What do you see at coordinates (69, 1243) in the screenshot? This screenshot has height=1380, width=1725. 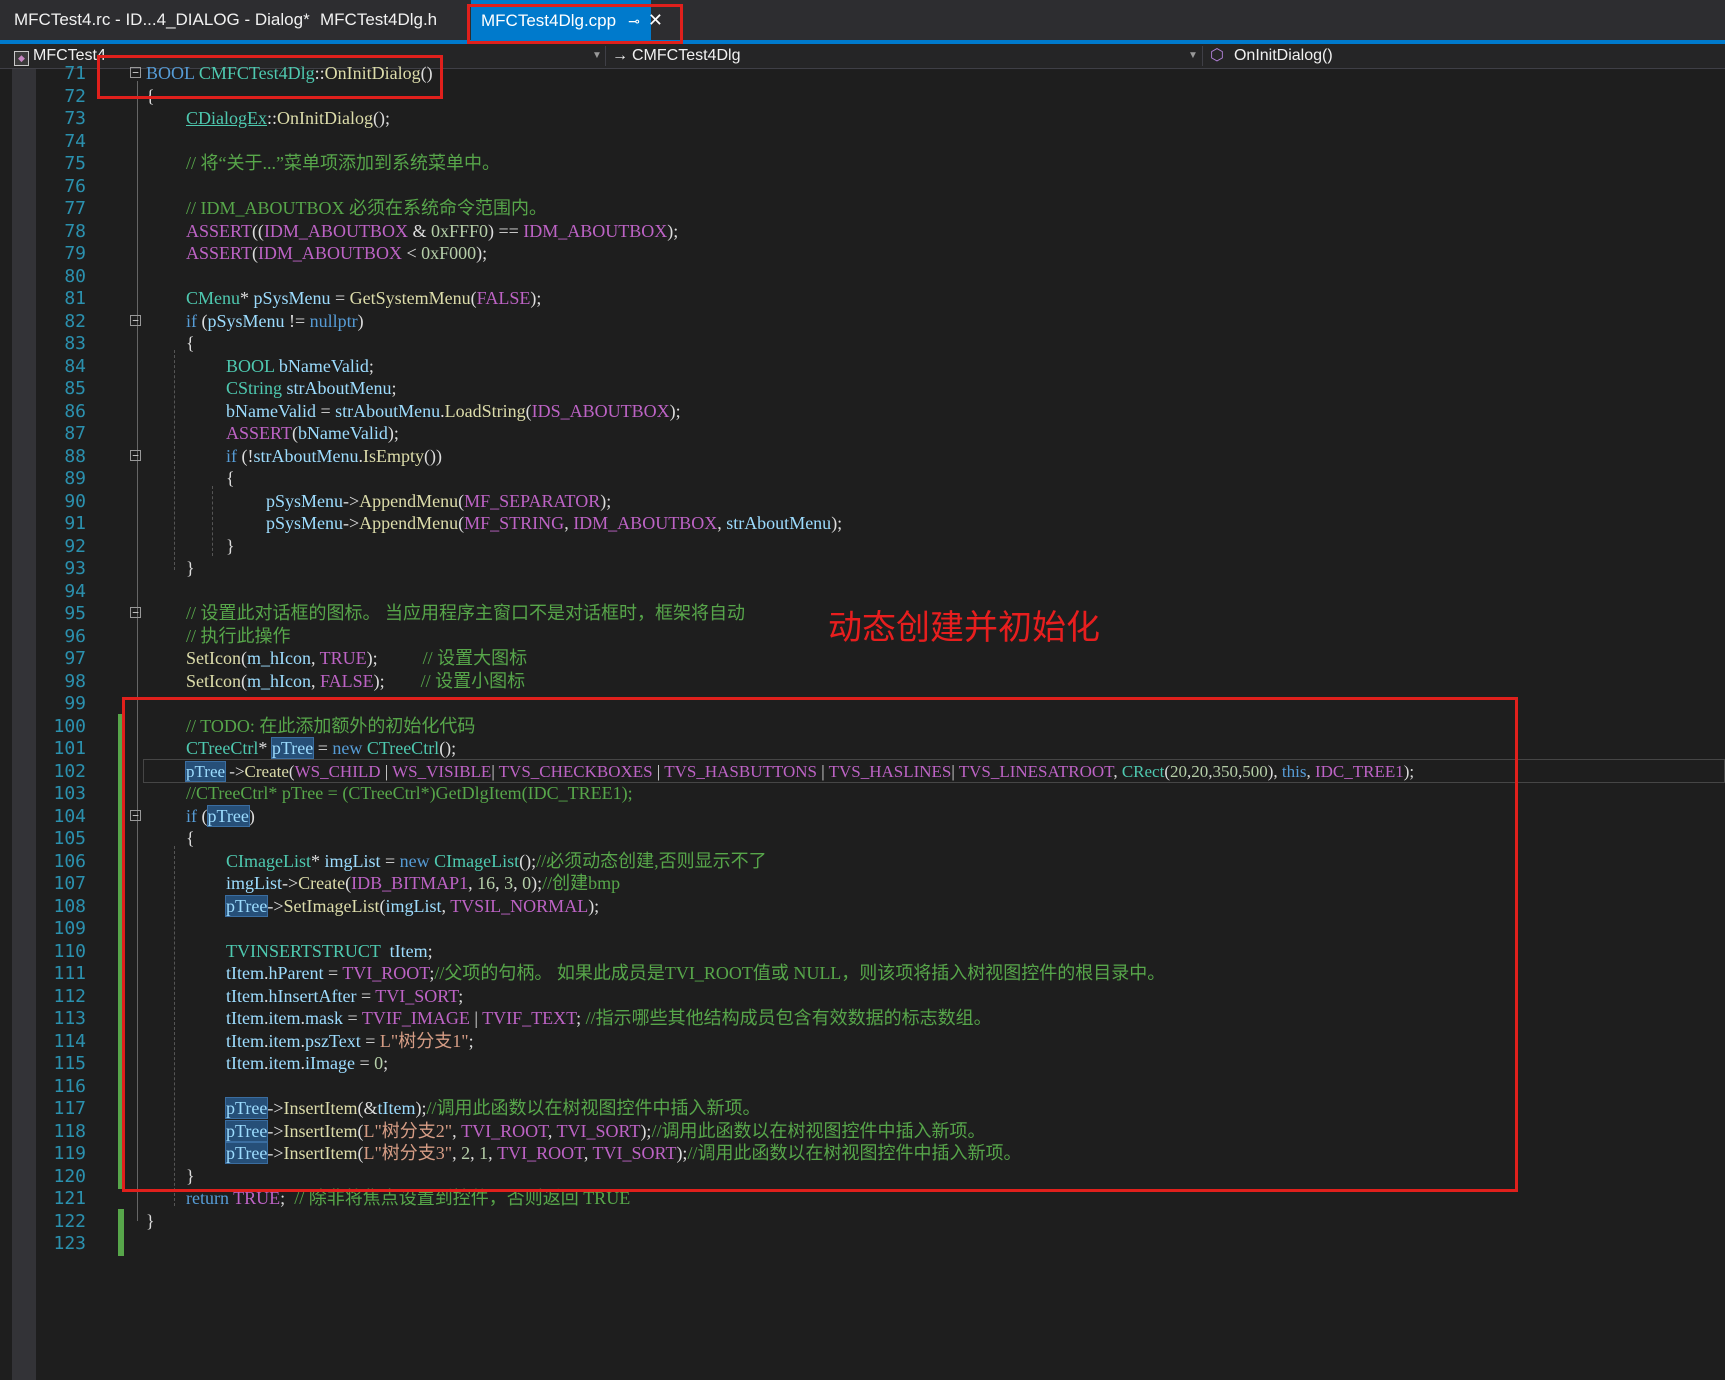 I see `line-number: 123` at bounding box center [69, 1243].